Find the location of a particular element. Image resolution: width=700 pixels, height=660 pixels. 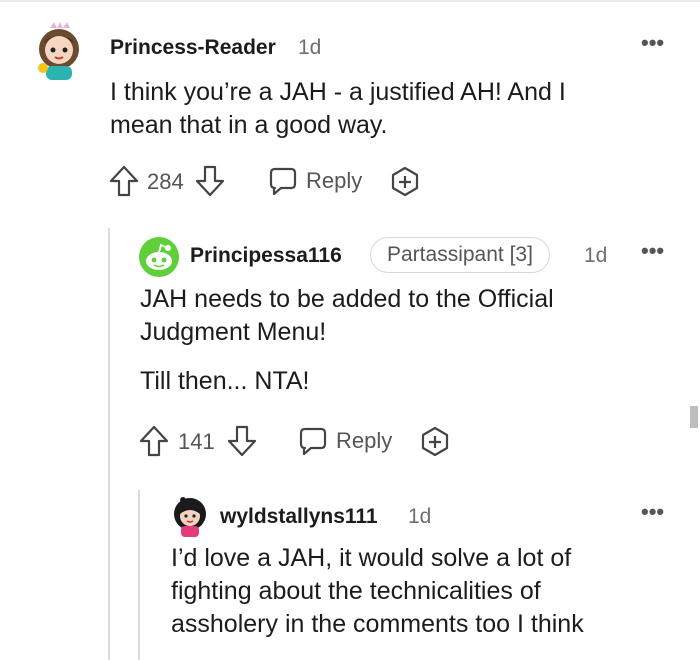

comment-actions: 284 Reply is located at coordinates (273, 182).